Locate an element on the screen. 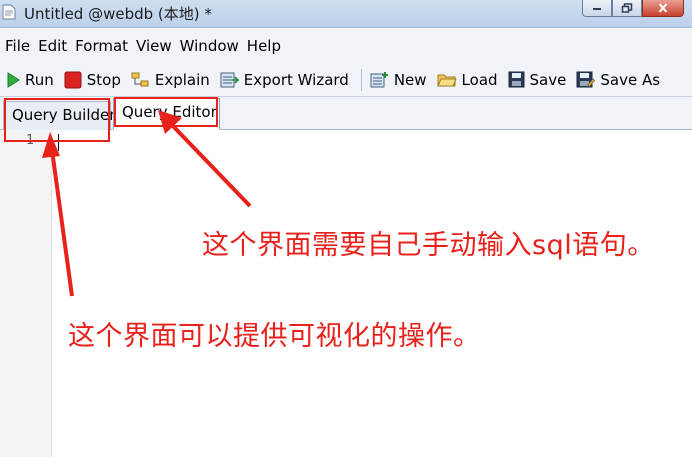 The image size is (692, 457). arrow-to-query-builder is located at coordinates (58, 214).